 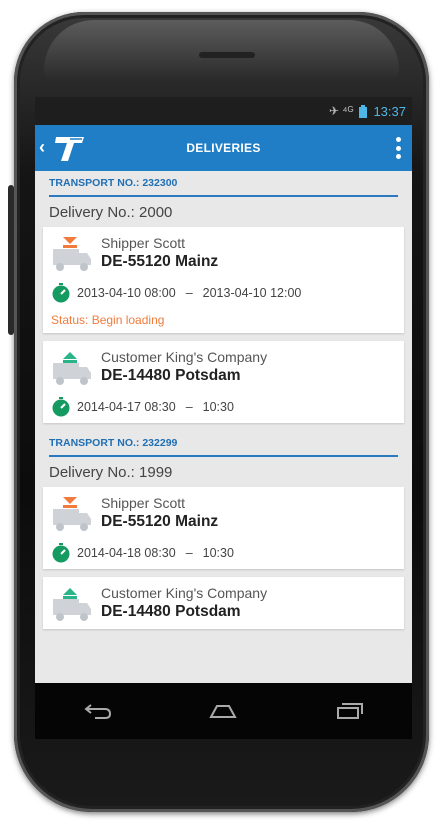 I want to click on battery-icon, so click(x=363, y=111).